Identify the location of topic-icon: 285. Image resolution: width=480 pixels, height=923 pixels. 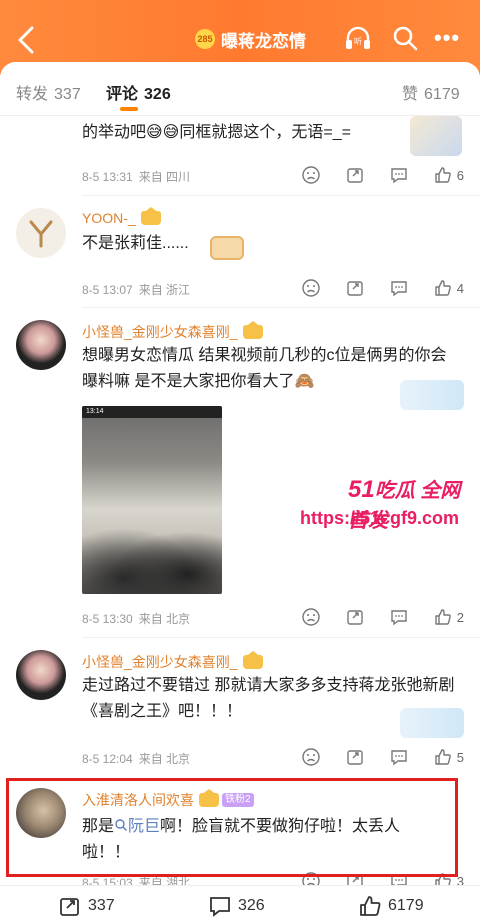
(205, 39).